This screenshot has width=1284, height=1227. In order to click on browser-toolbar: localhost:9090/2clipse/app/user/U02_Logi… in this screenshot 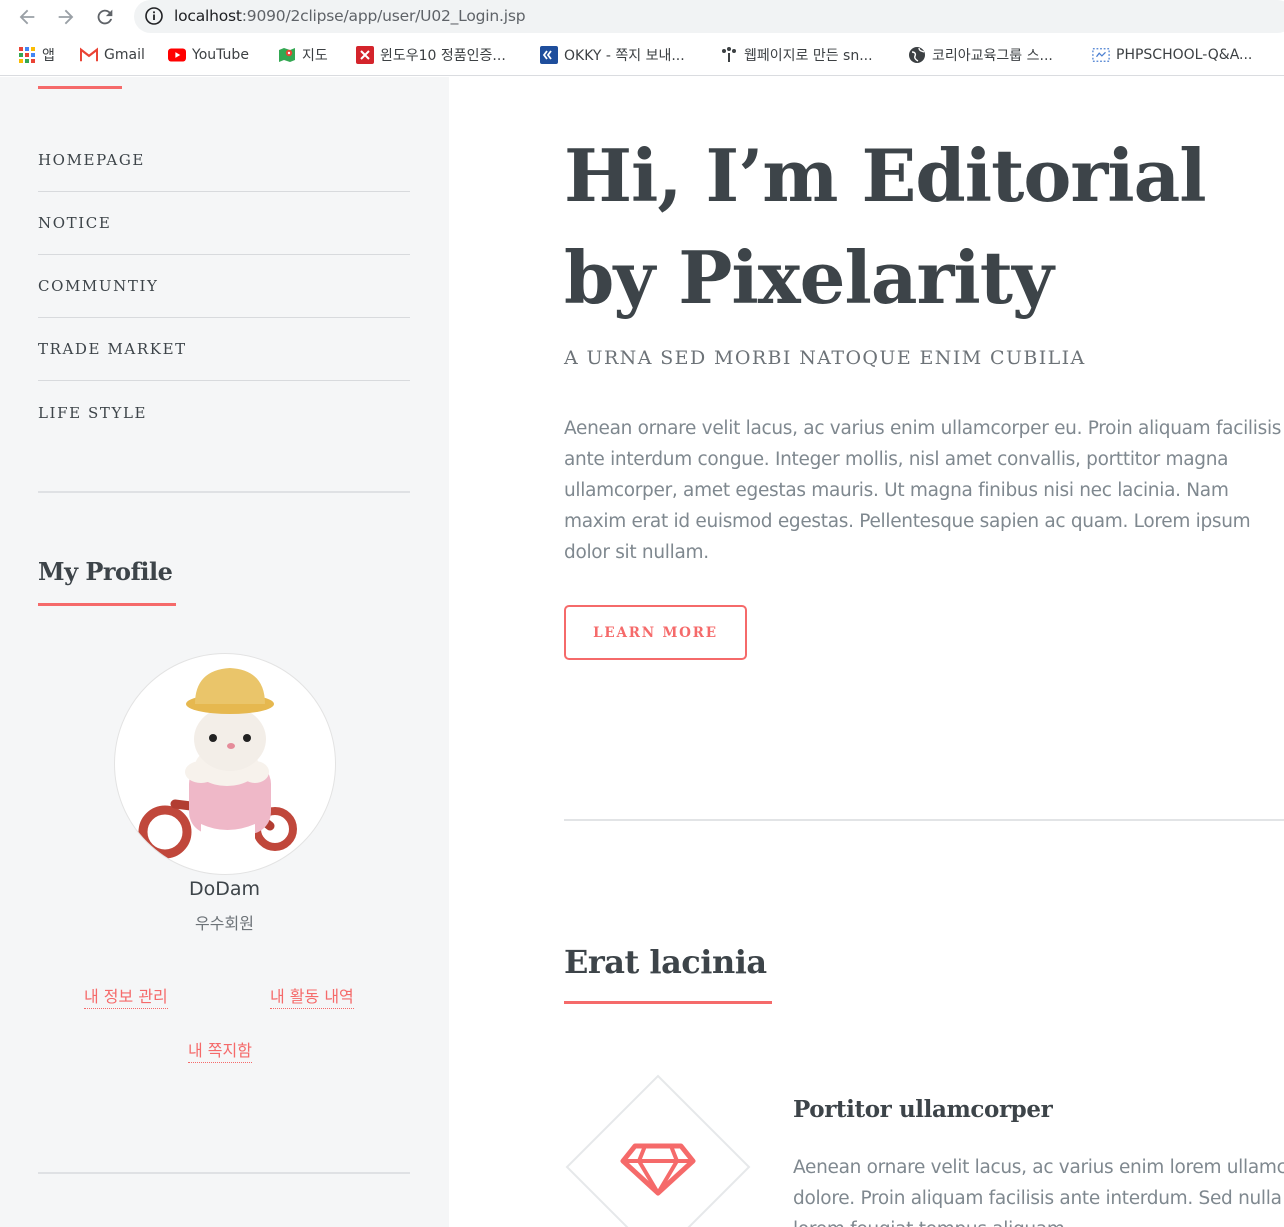, I will do `click(642, 17)`.